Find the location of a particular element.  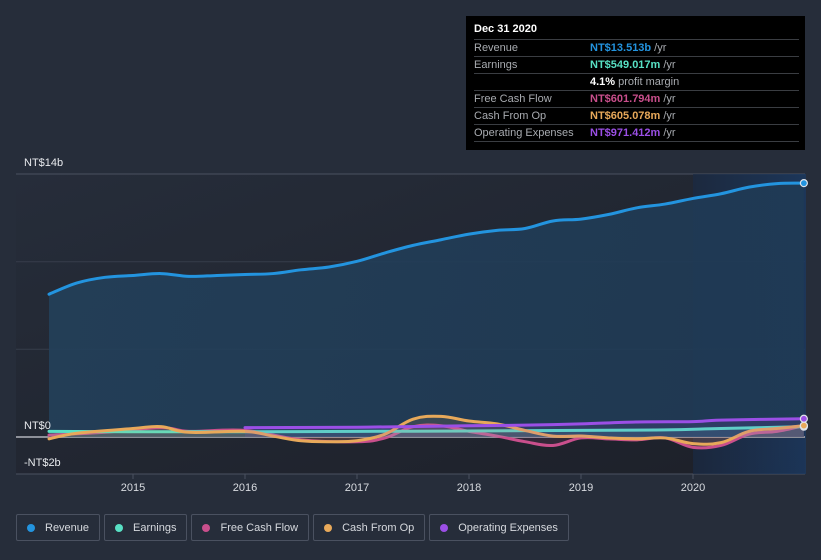

tooltip-row: Cash From Op NT$605.078m/yr is located at coordinates (636, 116).